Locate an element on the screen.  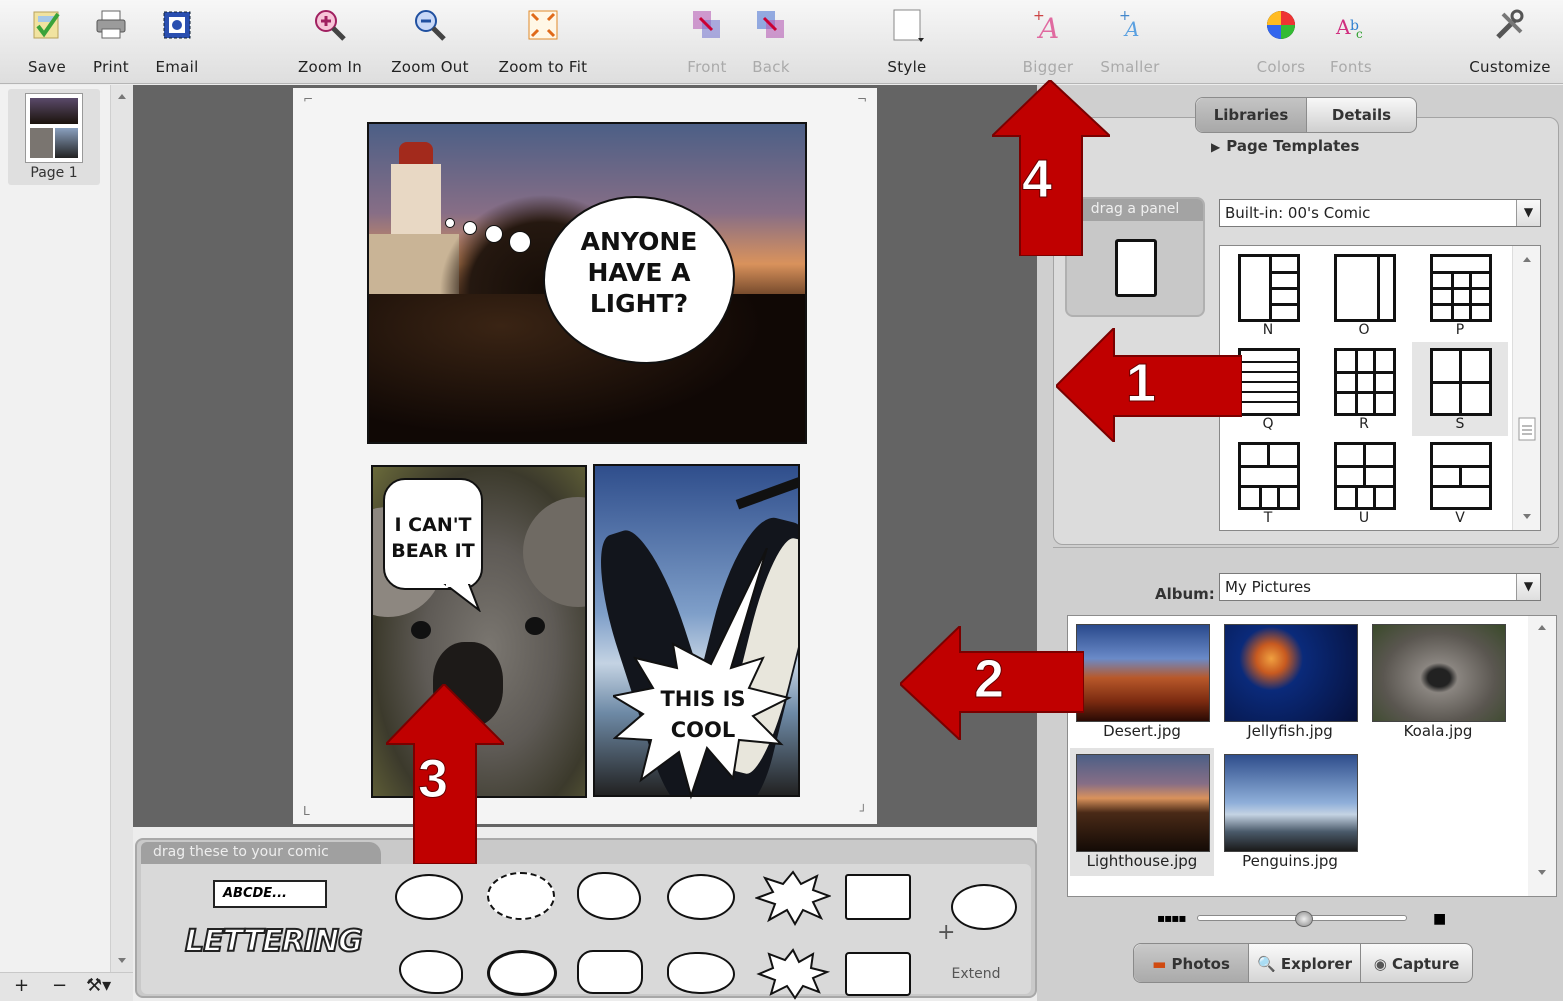
zoom-out-icon is located at coordinates (430, 25).